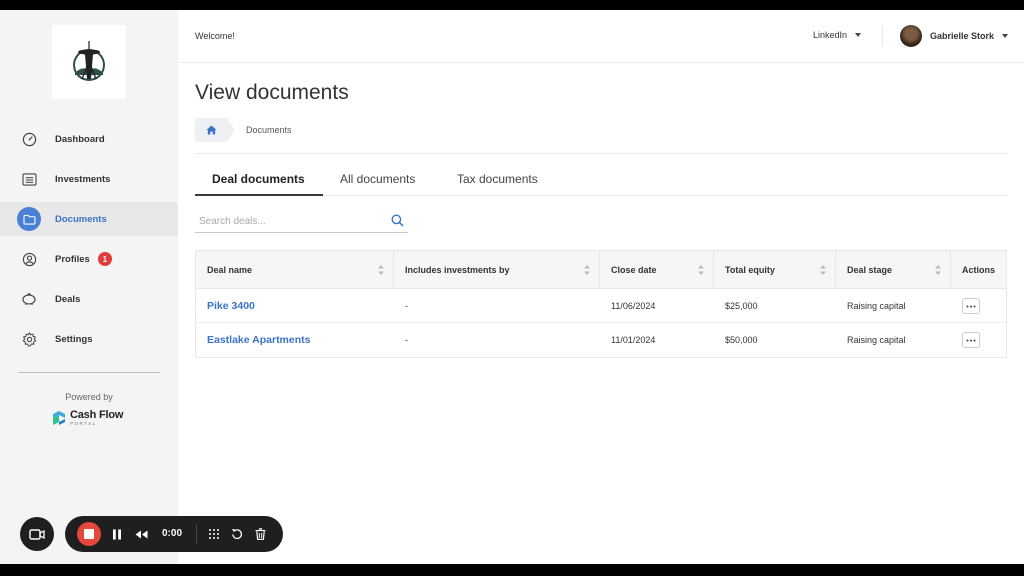  I want to click on page-title: View documents, so click(272, 92).